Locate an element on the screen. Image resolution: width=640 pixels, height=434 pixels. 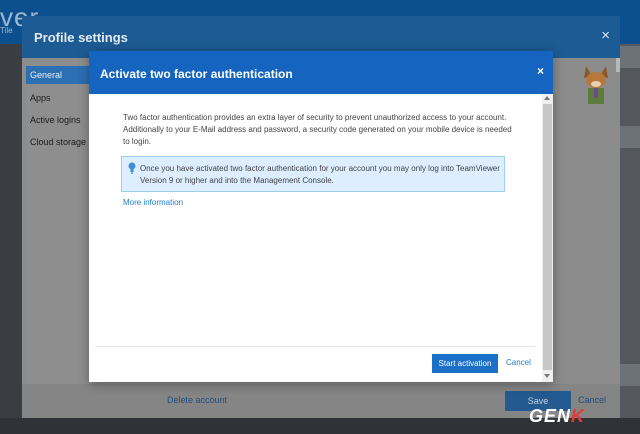
dialog-scrollbar is located at coordinates (547, 238).